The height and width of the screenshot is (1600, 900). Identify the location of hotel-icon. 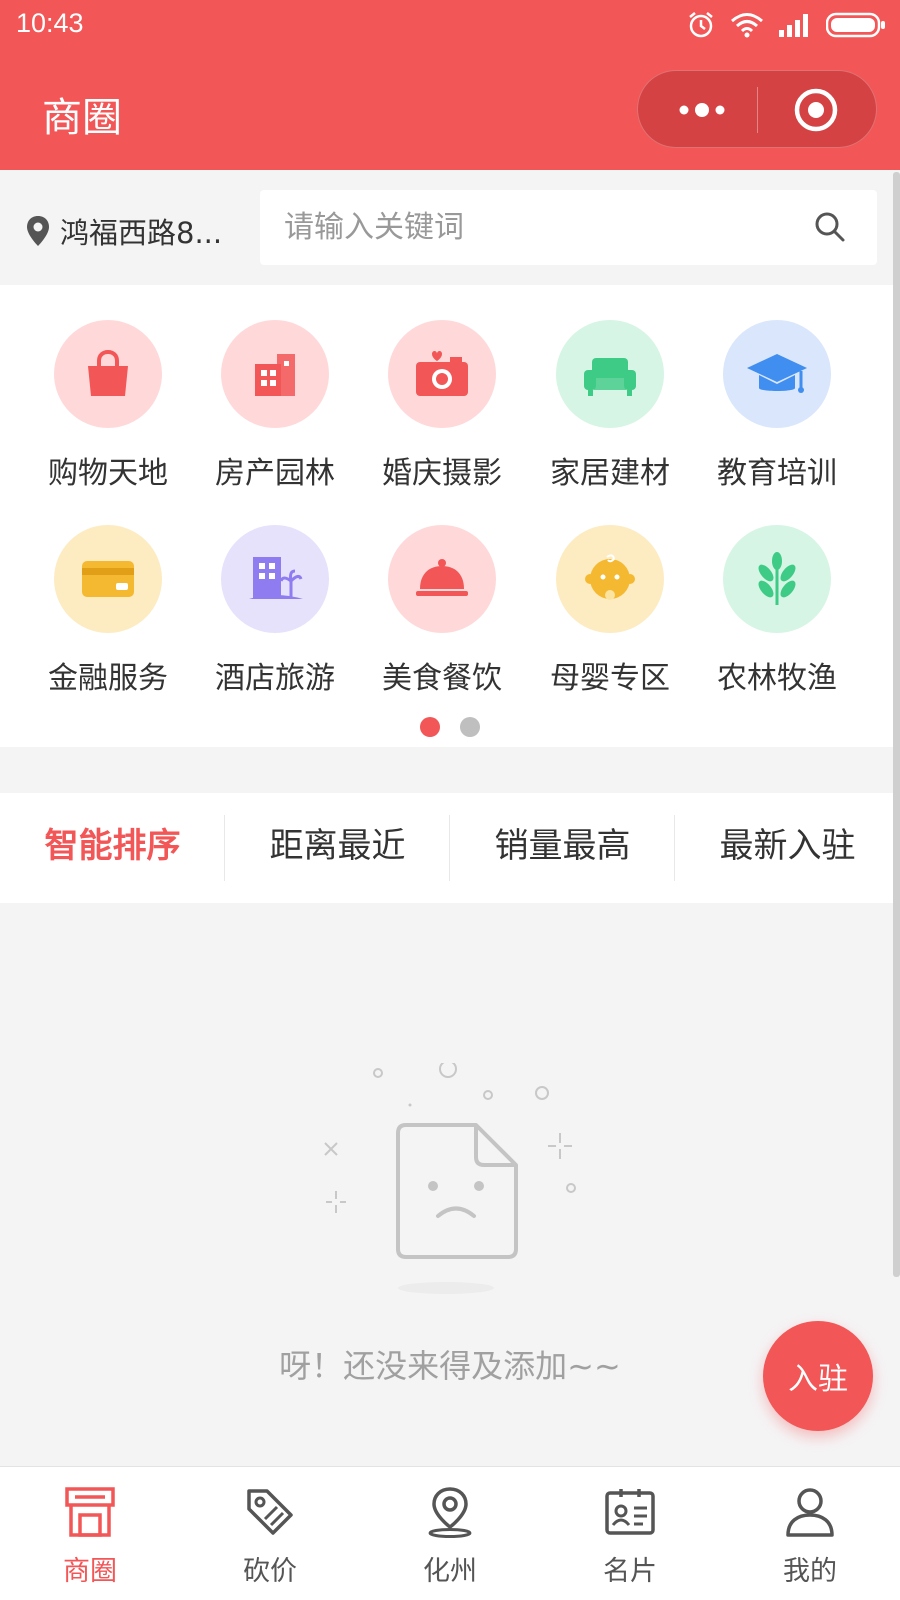
(276, 578).